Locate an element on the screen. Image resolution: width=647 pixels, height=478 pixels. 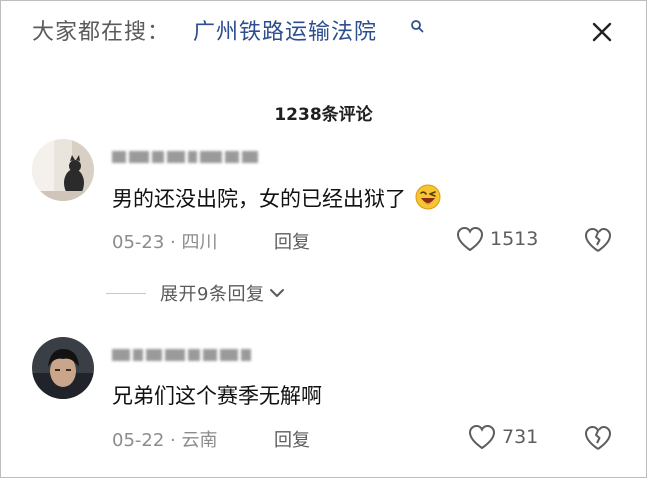
like-button: 1513 is located at coordinates (497, 239).